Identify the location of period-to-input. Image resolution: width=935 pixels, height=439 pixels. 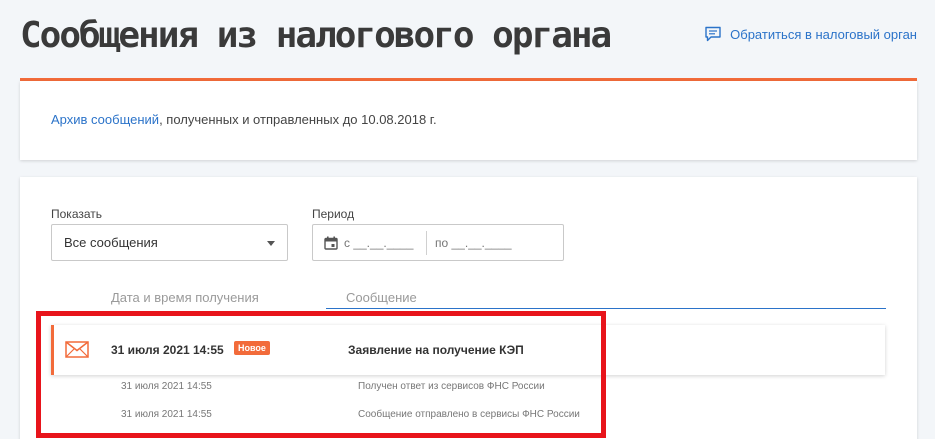
(475, 242).